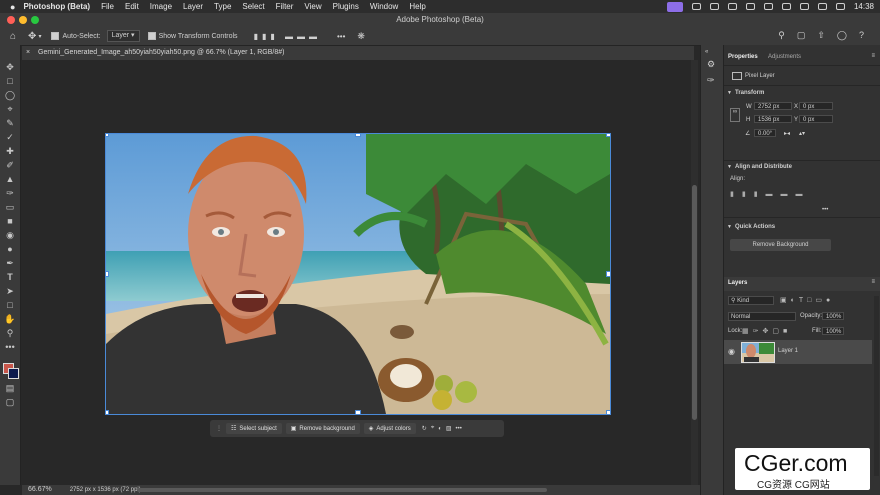 The width and height of the screenshot is (880, 495). What do you see at coordinates (132, 6) in the screenshot?
I see `menu-edit: Edit` at bounding box center [132, 6].